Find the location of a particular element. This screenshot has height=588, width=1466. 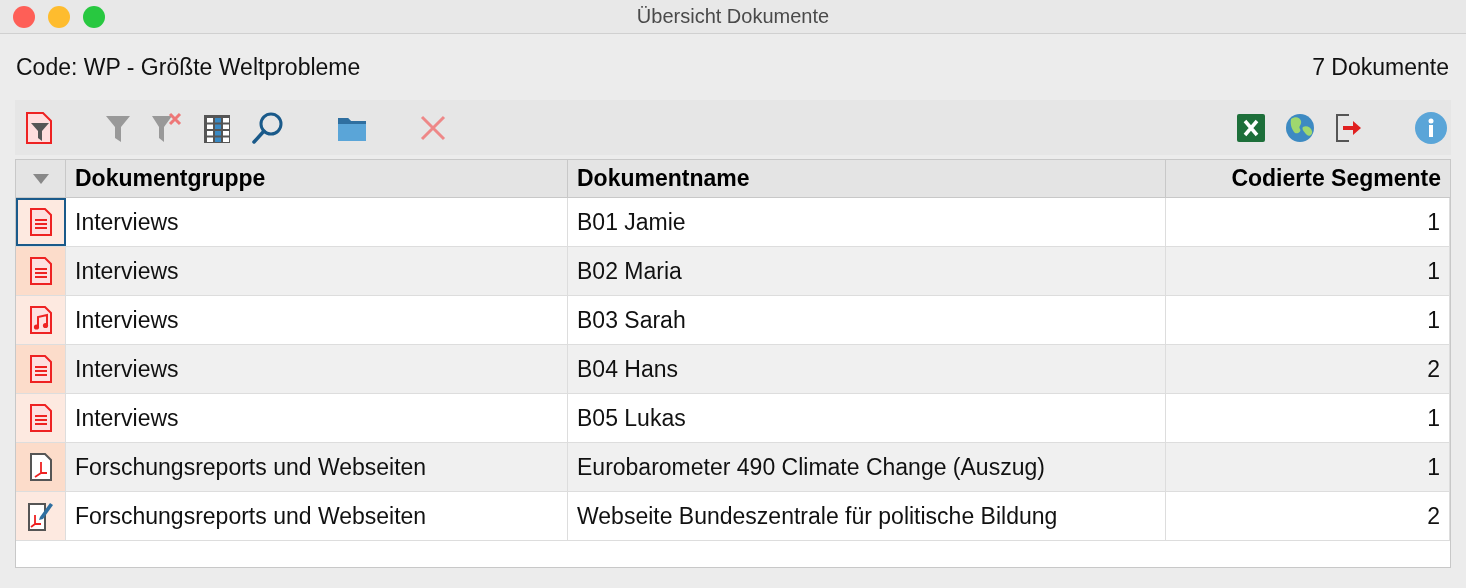

window-title: Übersicht Dokumente is located at coordinates (733, 16).